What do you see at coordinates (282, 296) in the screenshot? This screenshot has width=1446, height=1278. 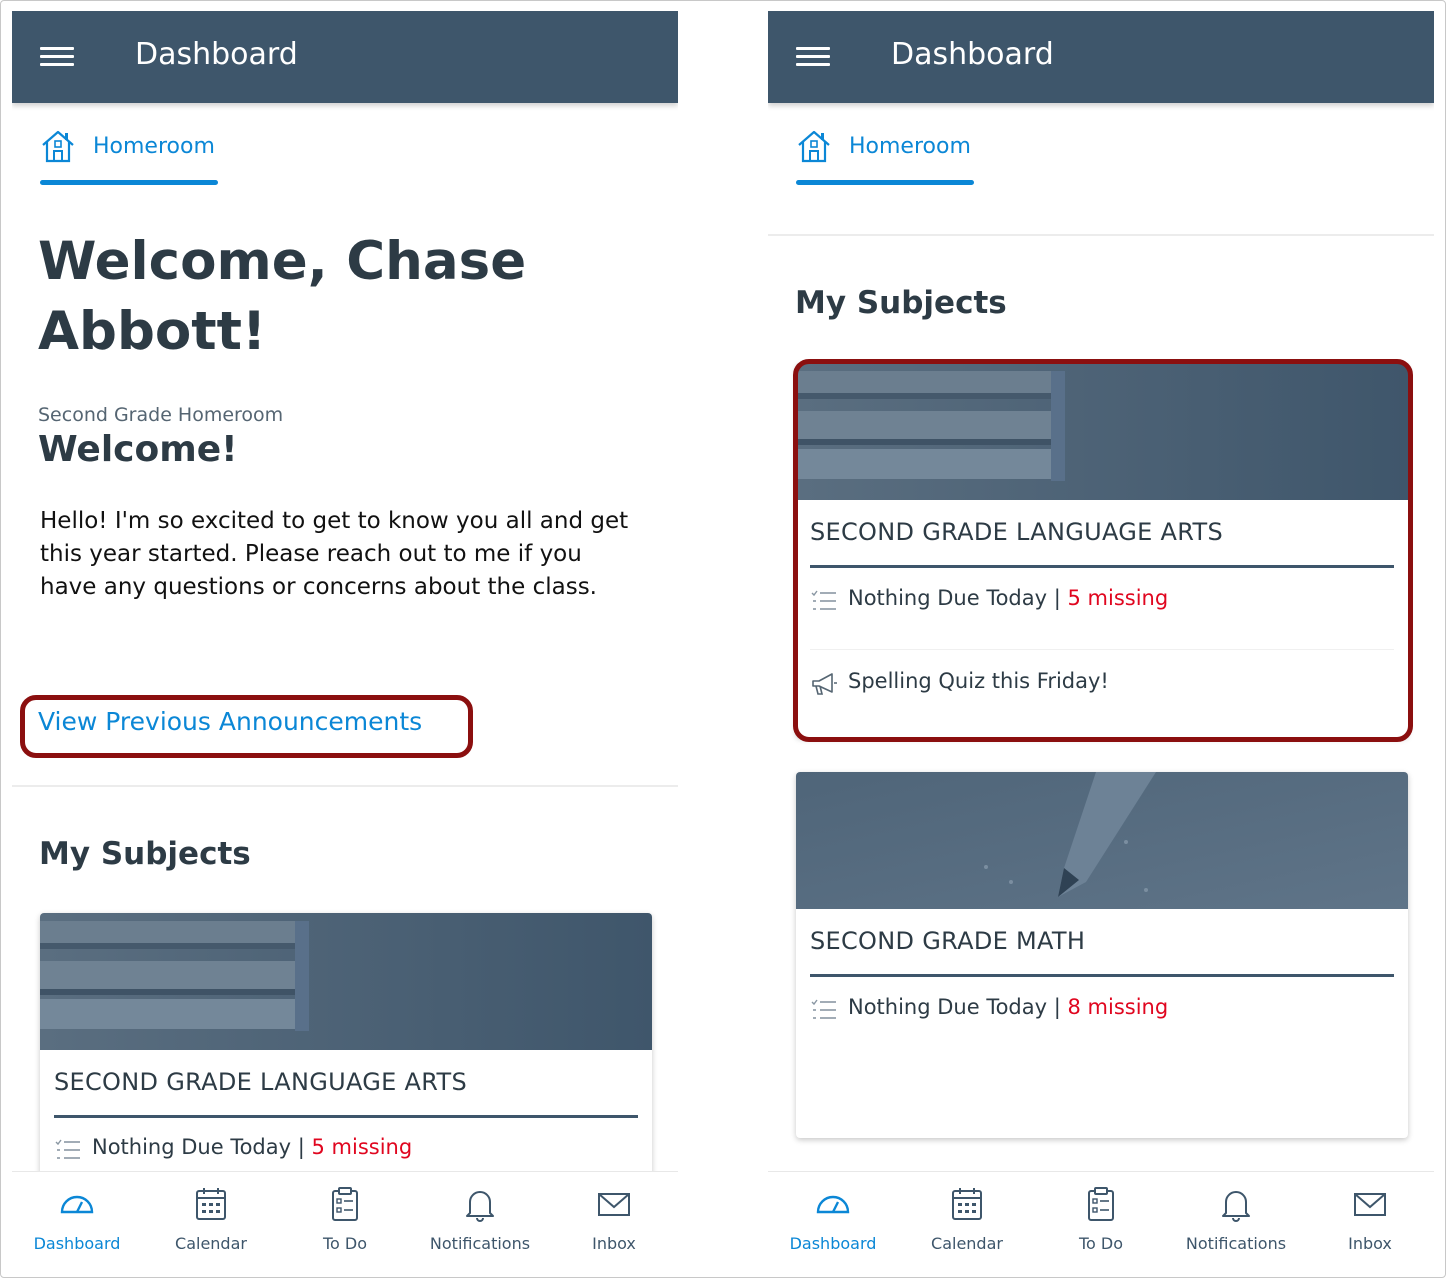 I see `welcome-heading: Welcome, Chase Abbott!` at bounding box center [282, 296].